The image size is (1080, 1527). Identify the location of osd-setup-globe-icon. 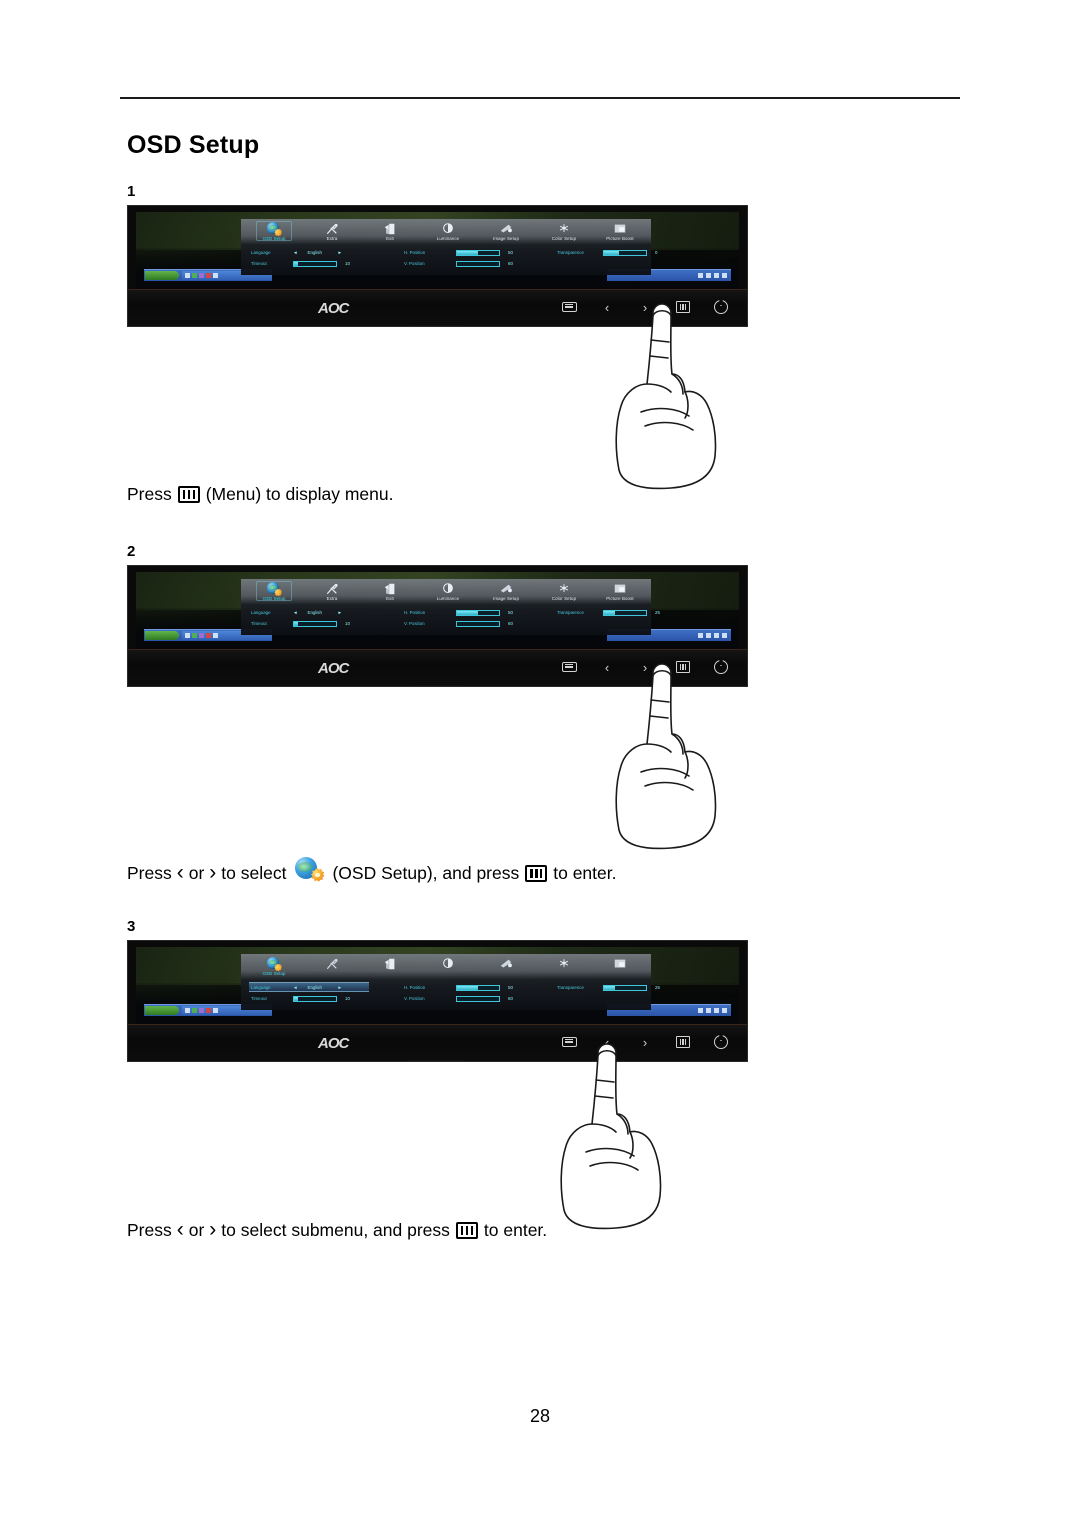
(309, 870).